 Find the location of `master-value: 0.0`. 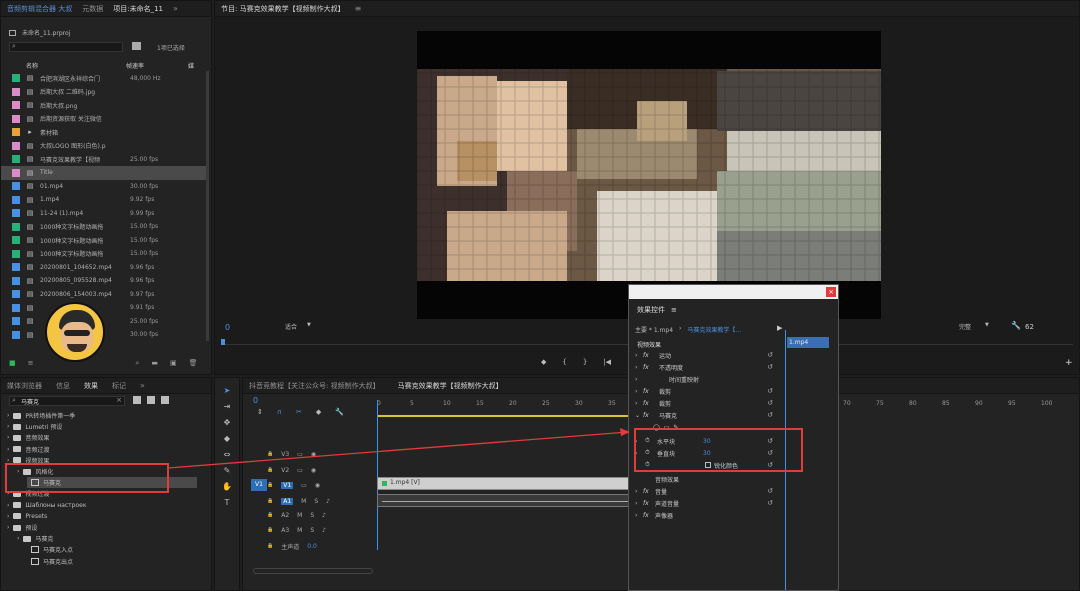

master-value: 0.0 is located at coordinates (312, 546).